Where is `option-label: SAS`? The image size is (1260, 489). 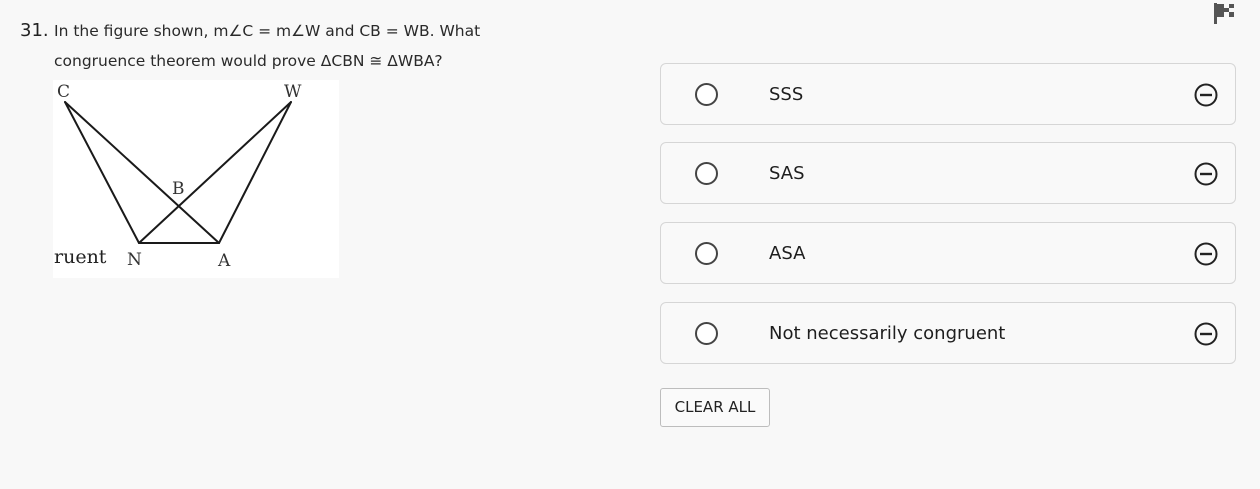
option-label: SAS is located at coordinates (787, 173).